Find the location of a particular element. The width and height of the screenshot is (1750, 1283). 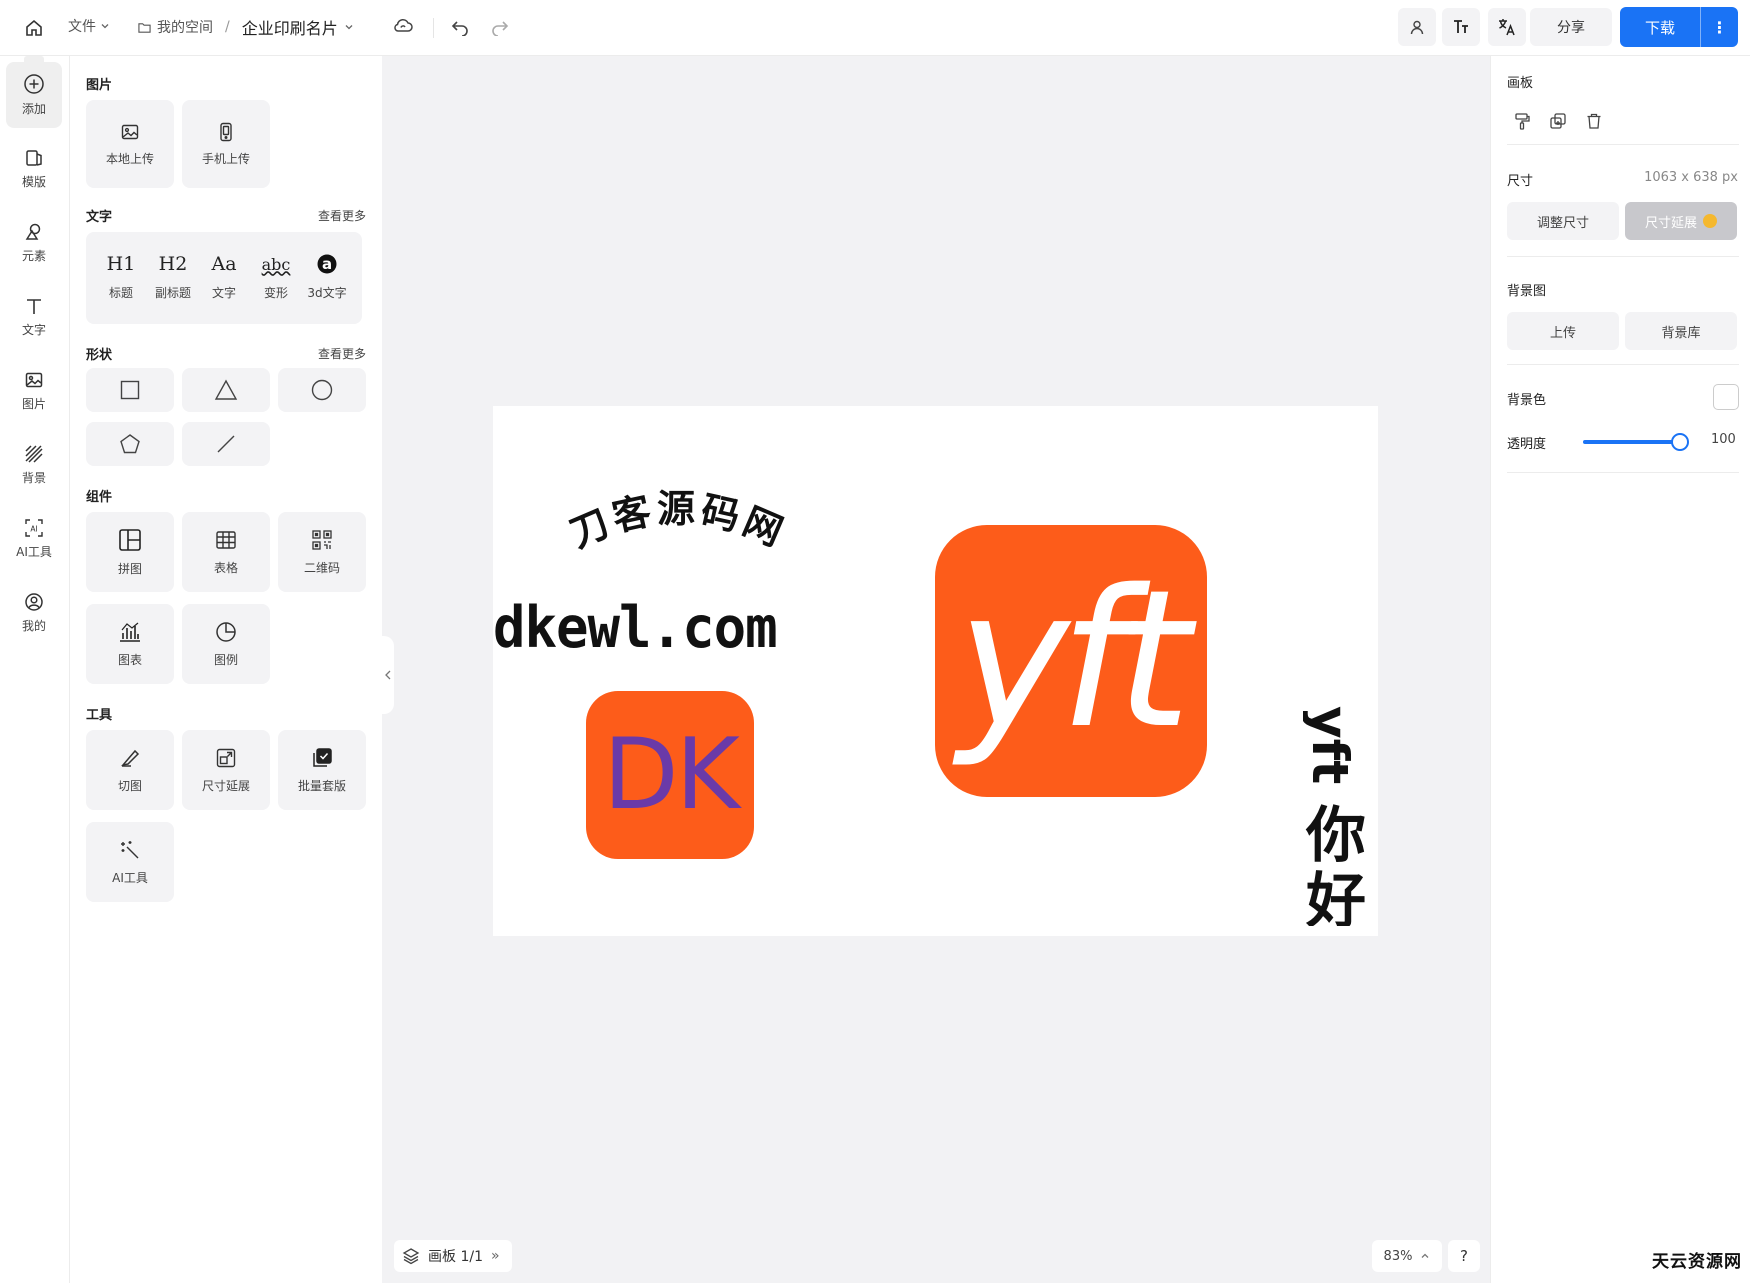

document-title: 企业印刷名片 is located at coordinates (290, 27).